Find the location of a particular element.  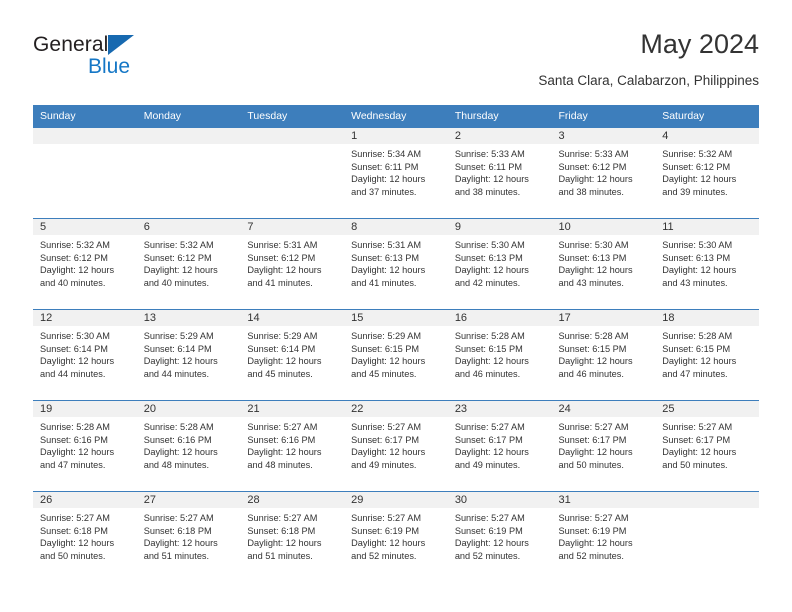

daylight-minutes: and 49 minutes. is located at coordinates (487, 464).